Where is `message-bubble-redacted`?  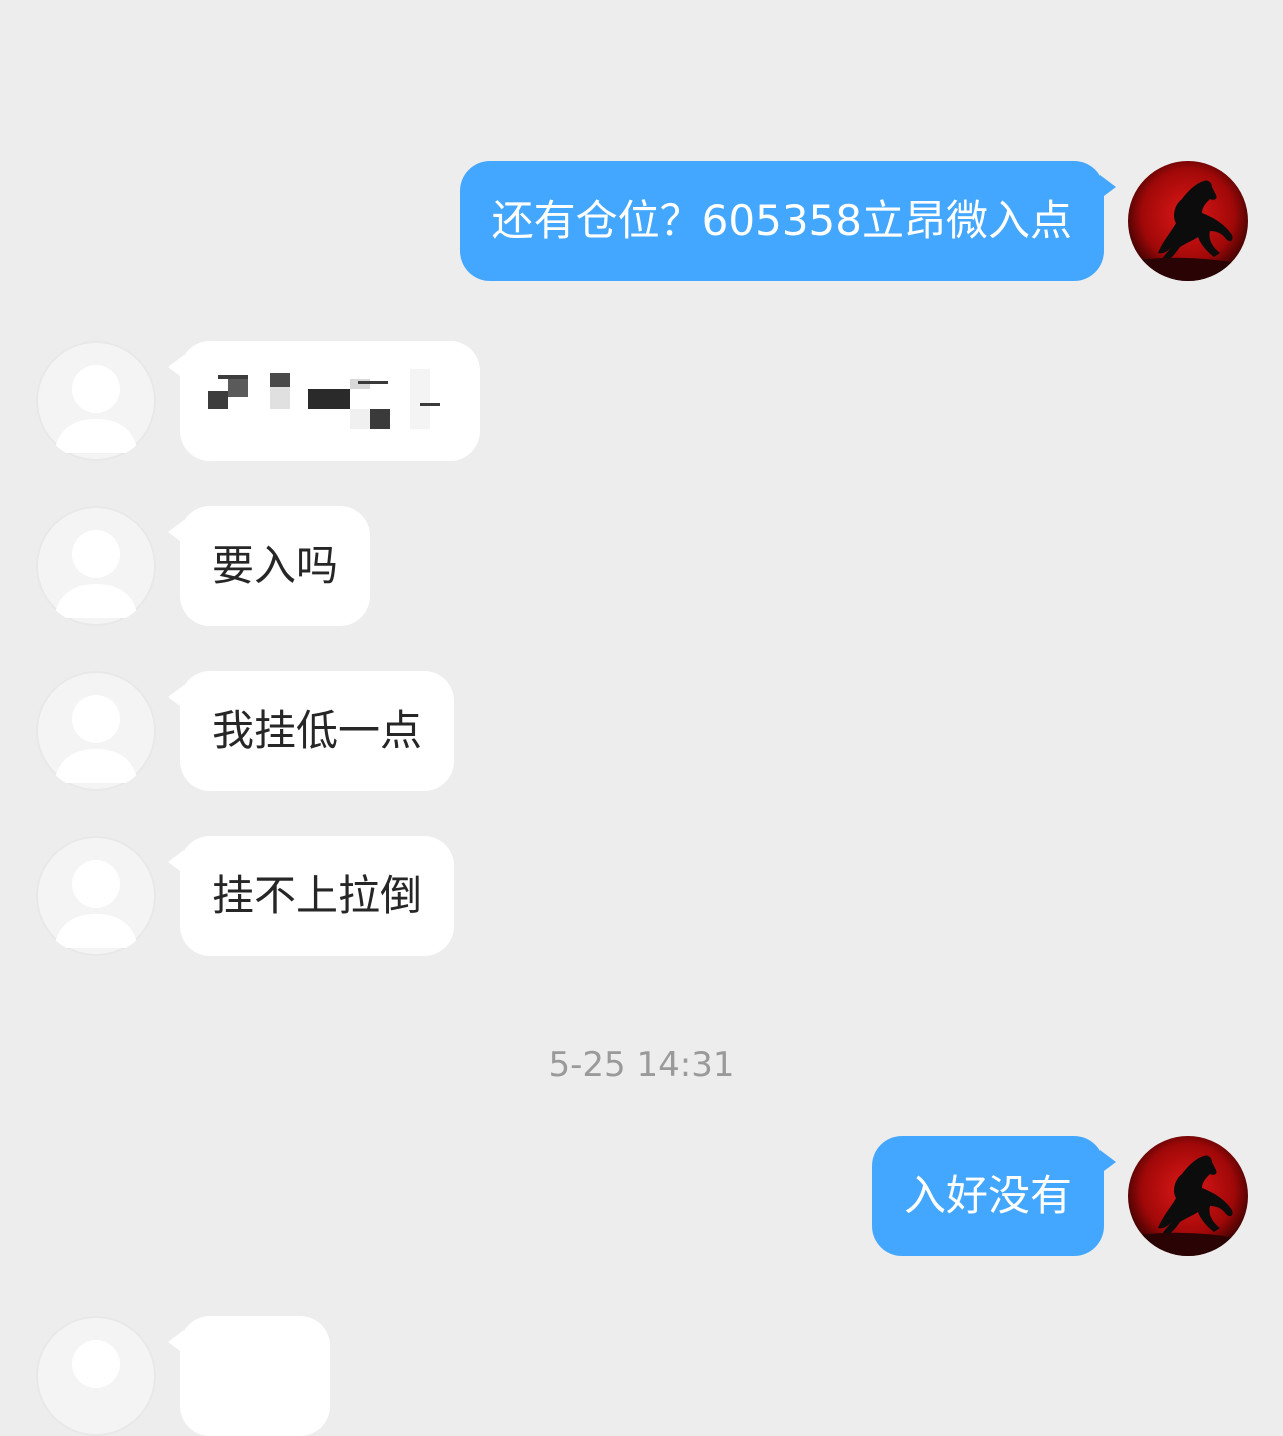
message-bubble-redacted is located at coordinates (324, 401).